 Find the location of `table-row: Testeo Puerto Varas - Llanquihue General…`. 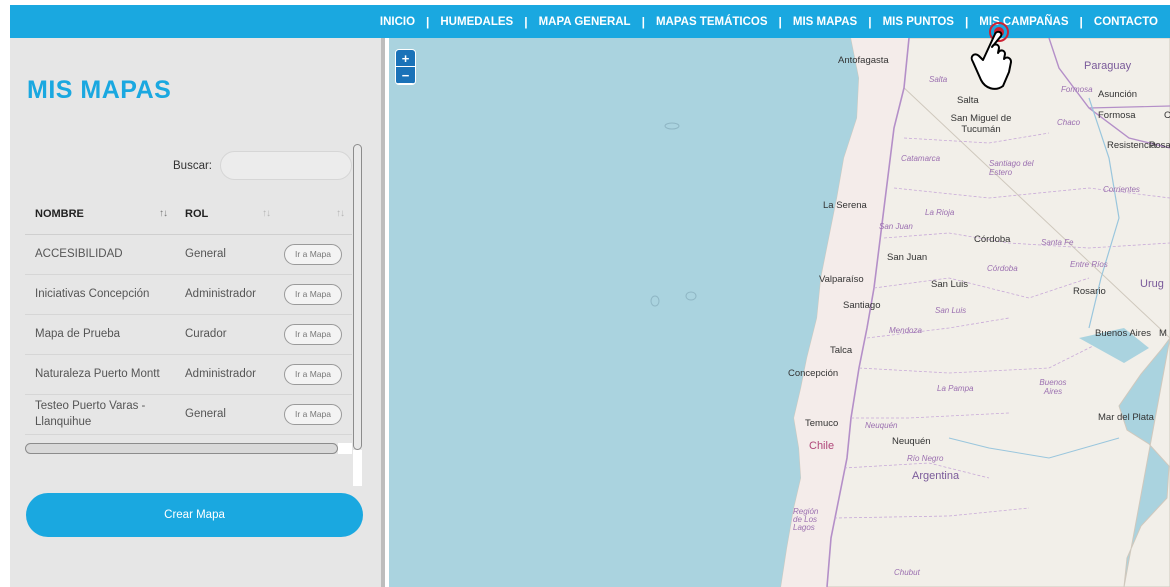

table-row: Testeo Puerto Varas - Llanquihue General… is located at coordinates (188, 414).